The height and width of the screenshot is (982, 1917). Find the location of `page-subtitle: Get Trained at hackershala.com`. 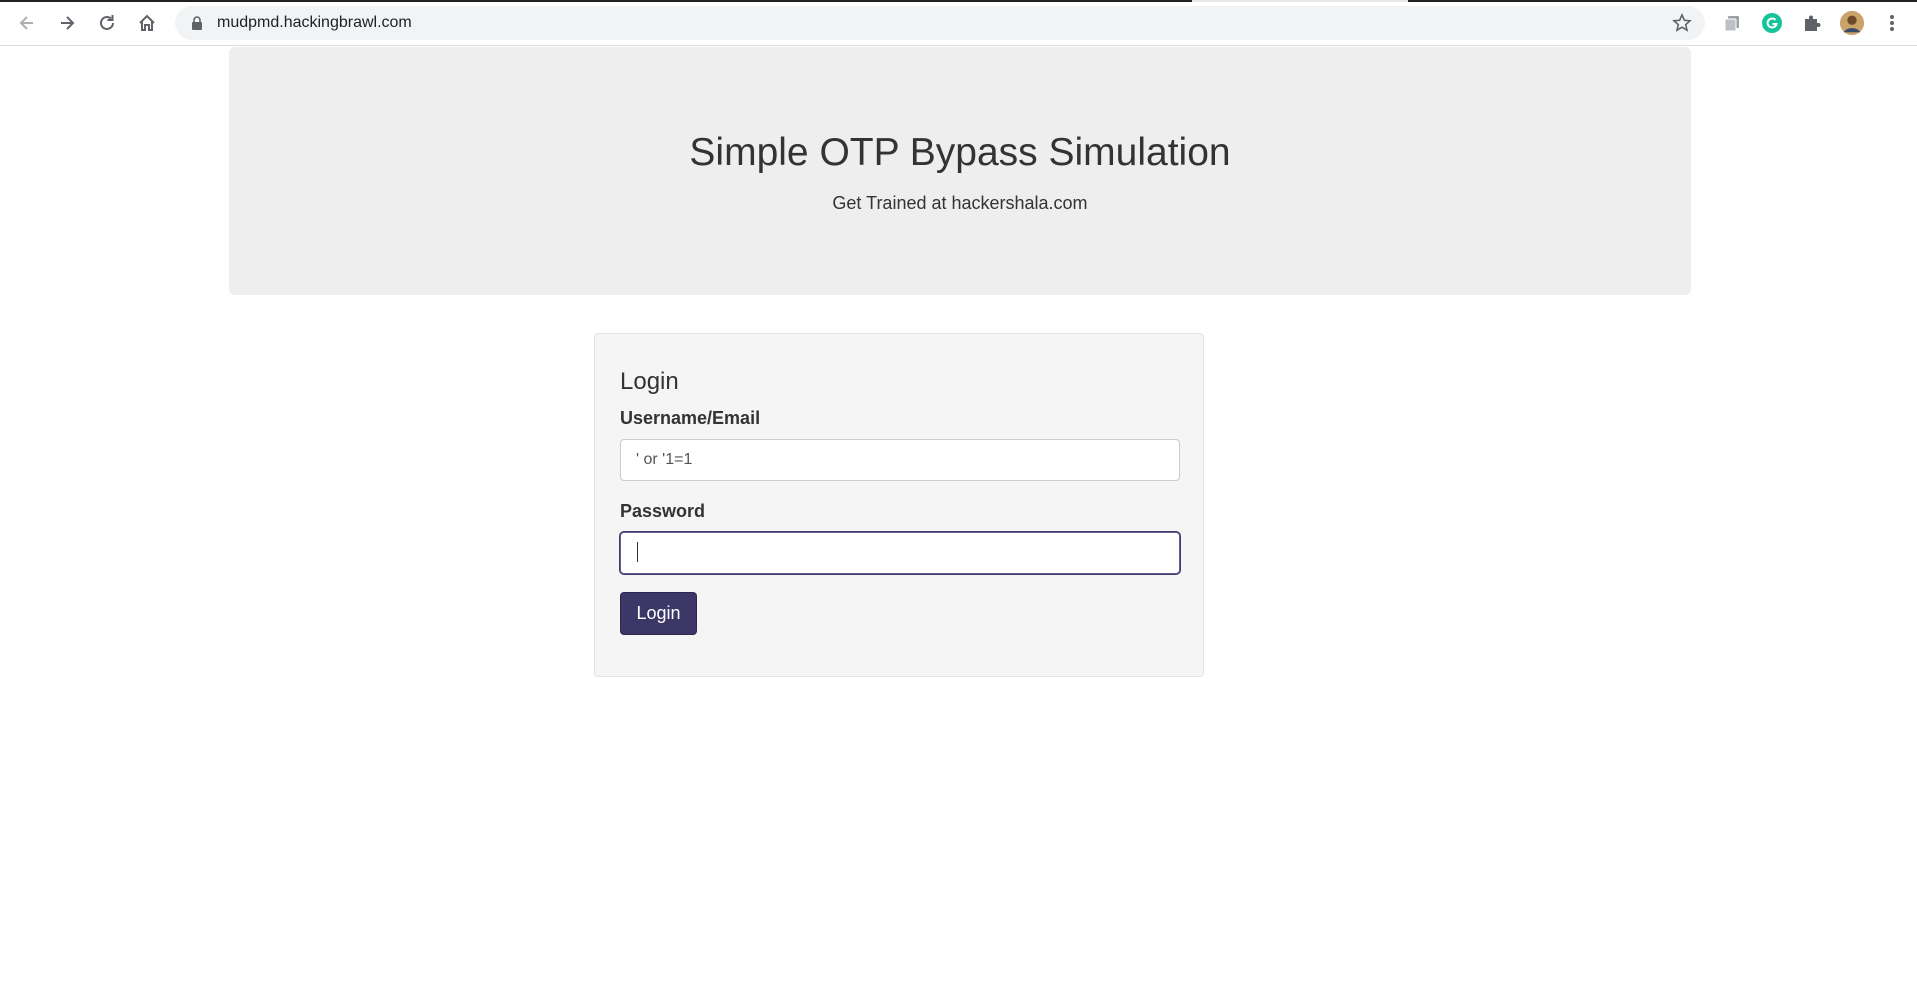

page-subtitle: Get Trained at hackershala.com is located at coordinates (960, 203).